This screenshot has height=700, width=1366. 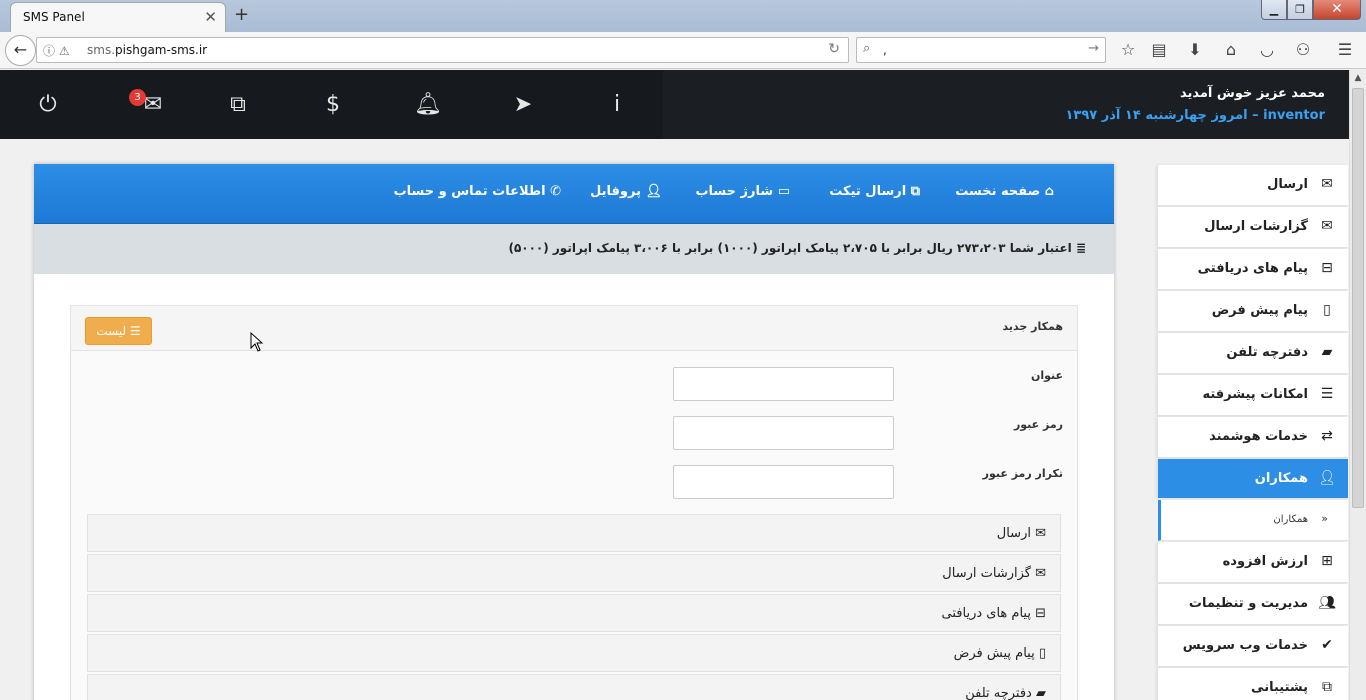 I want to click on form-header: همکار جدید ☰ لیست, so click(x=574, y=328).